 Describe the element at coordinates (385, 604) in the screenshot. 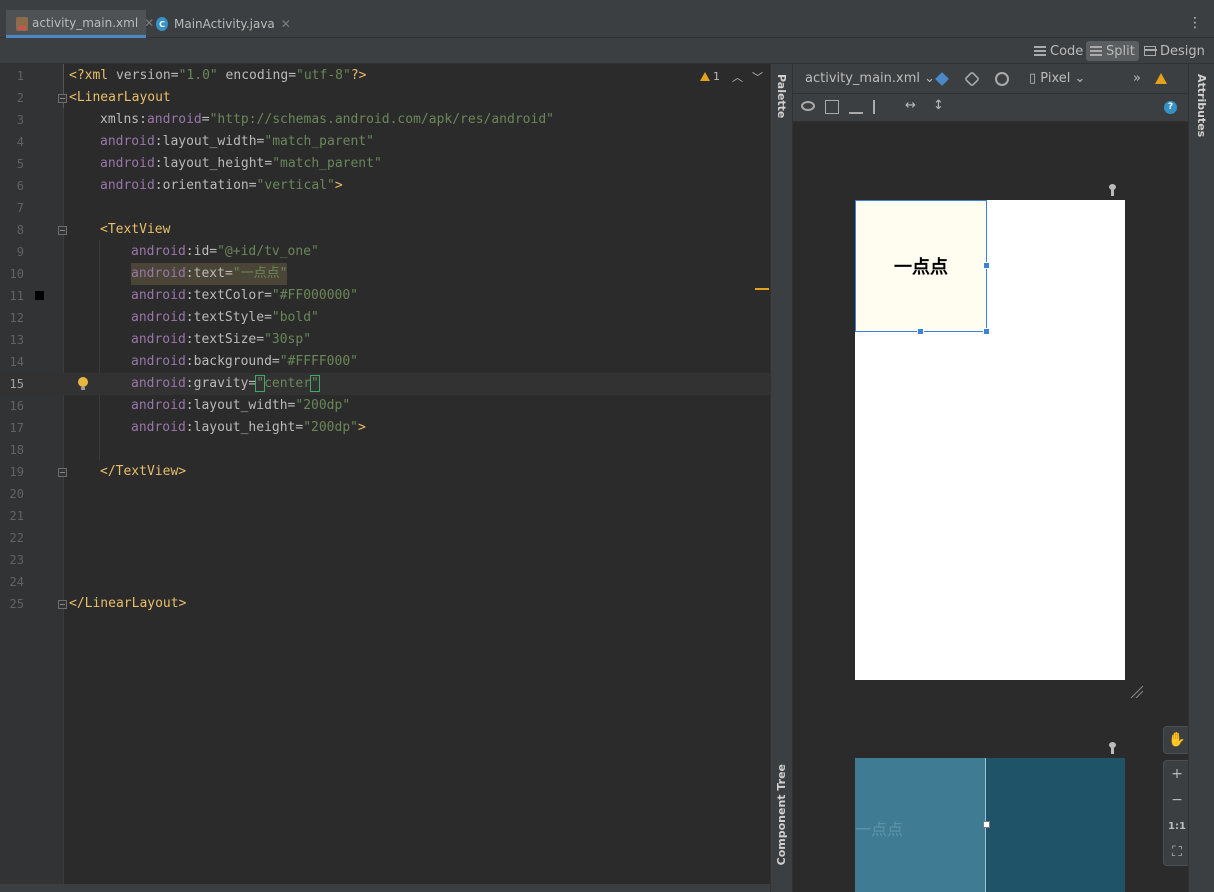

I see `code-line: 25 </LinearLayout>` at that location.